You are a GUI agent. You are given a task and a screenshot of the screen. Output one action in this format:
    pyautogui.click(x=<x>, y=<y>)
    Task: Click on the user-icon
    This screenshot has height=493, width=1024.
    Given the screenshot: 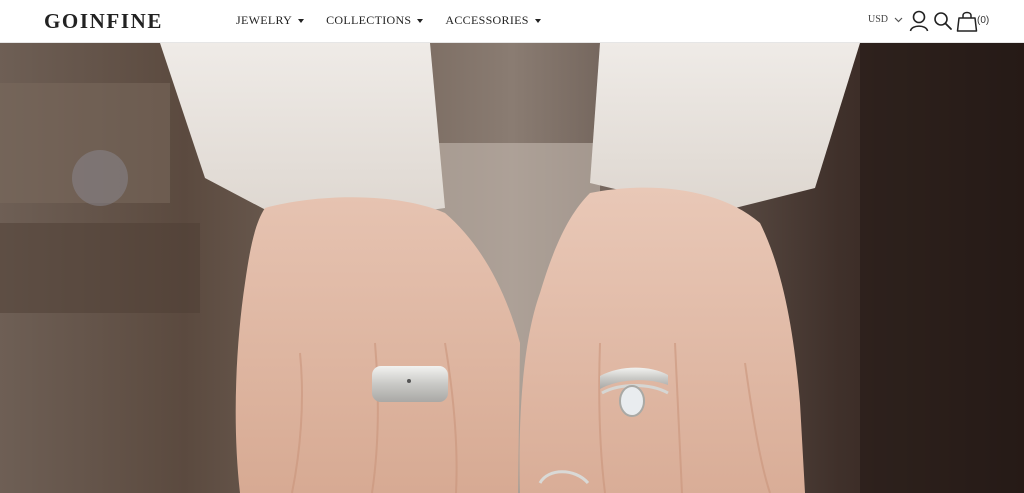 What is the action you would take?
    pyautogui.click(x=919, y=23)
    